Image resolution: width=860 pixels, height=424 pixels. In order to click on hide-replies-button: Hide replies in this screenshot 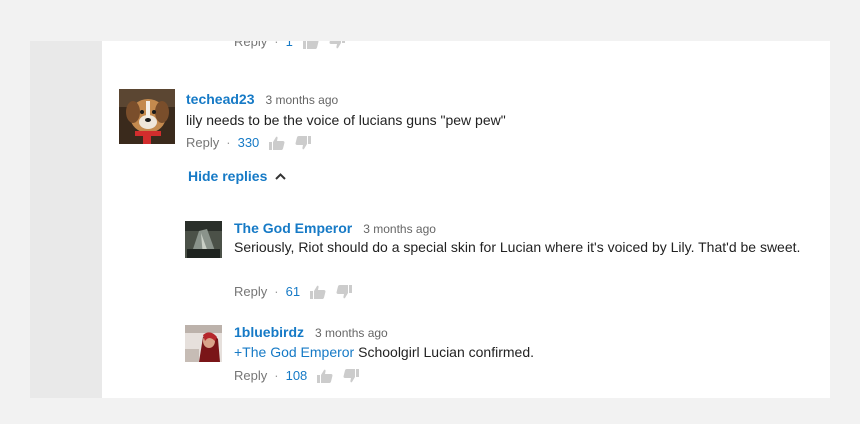, I will do `click(237, 176)`.